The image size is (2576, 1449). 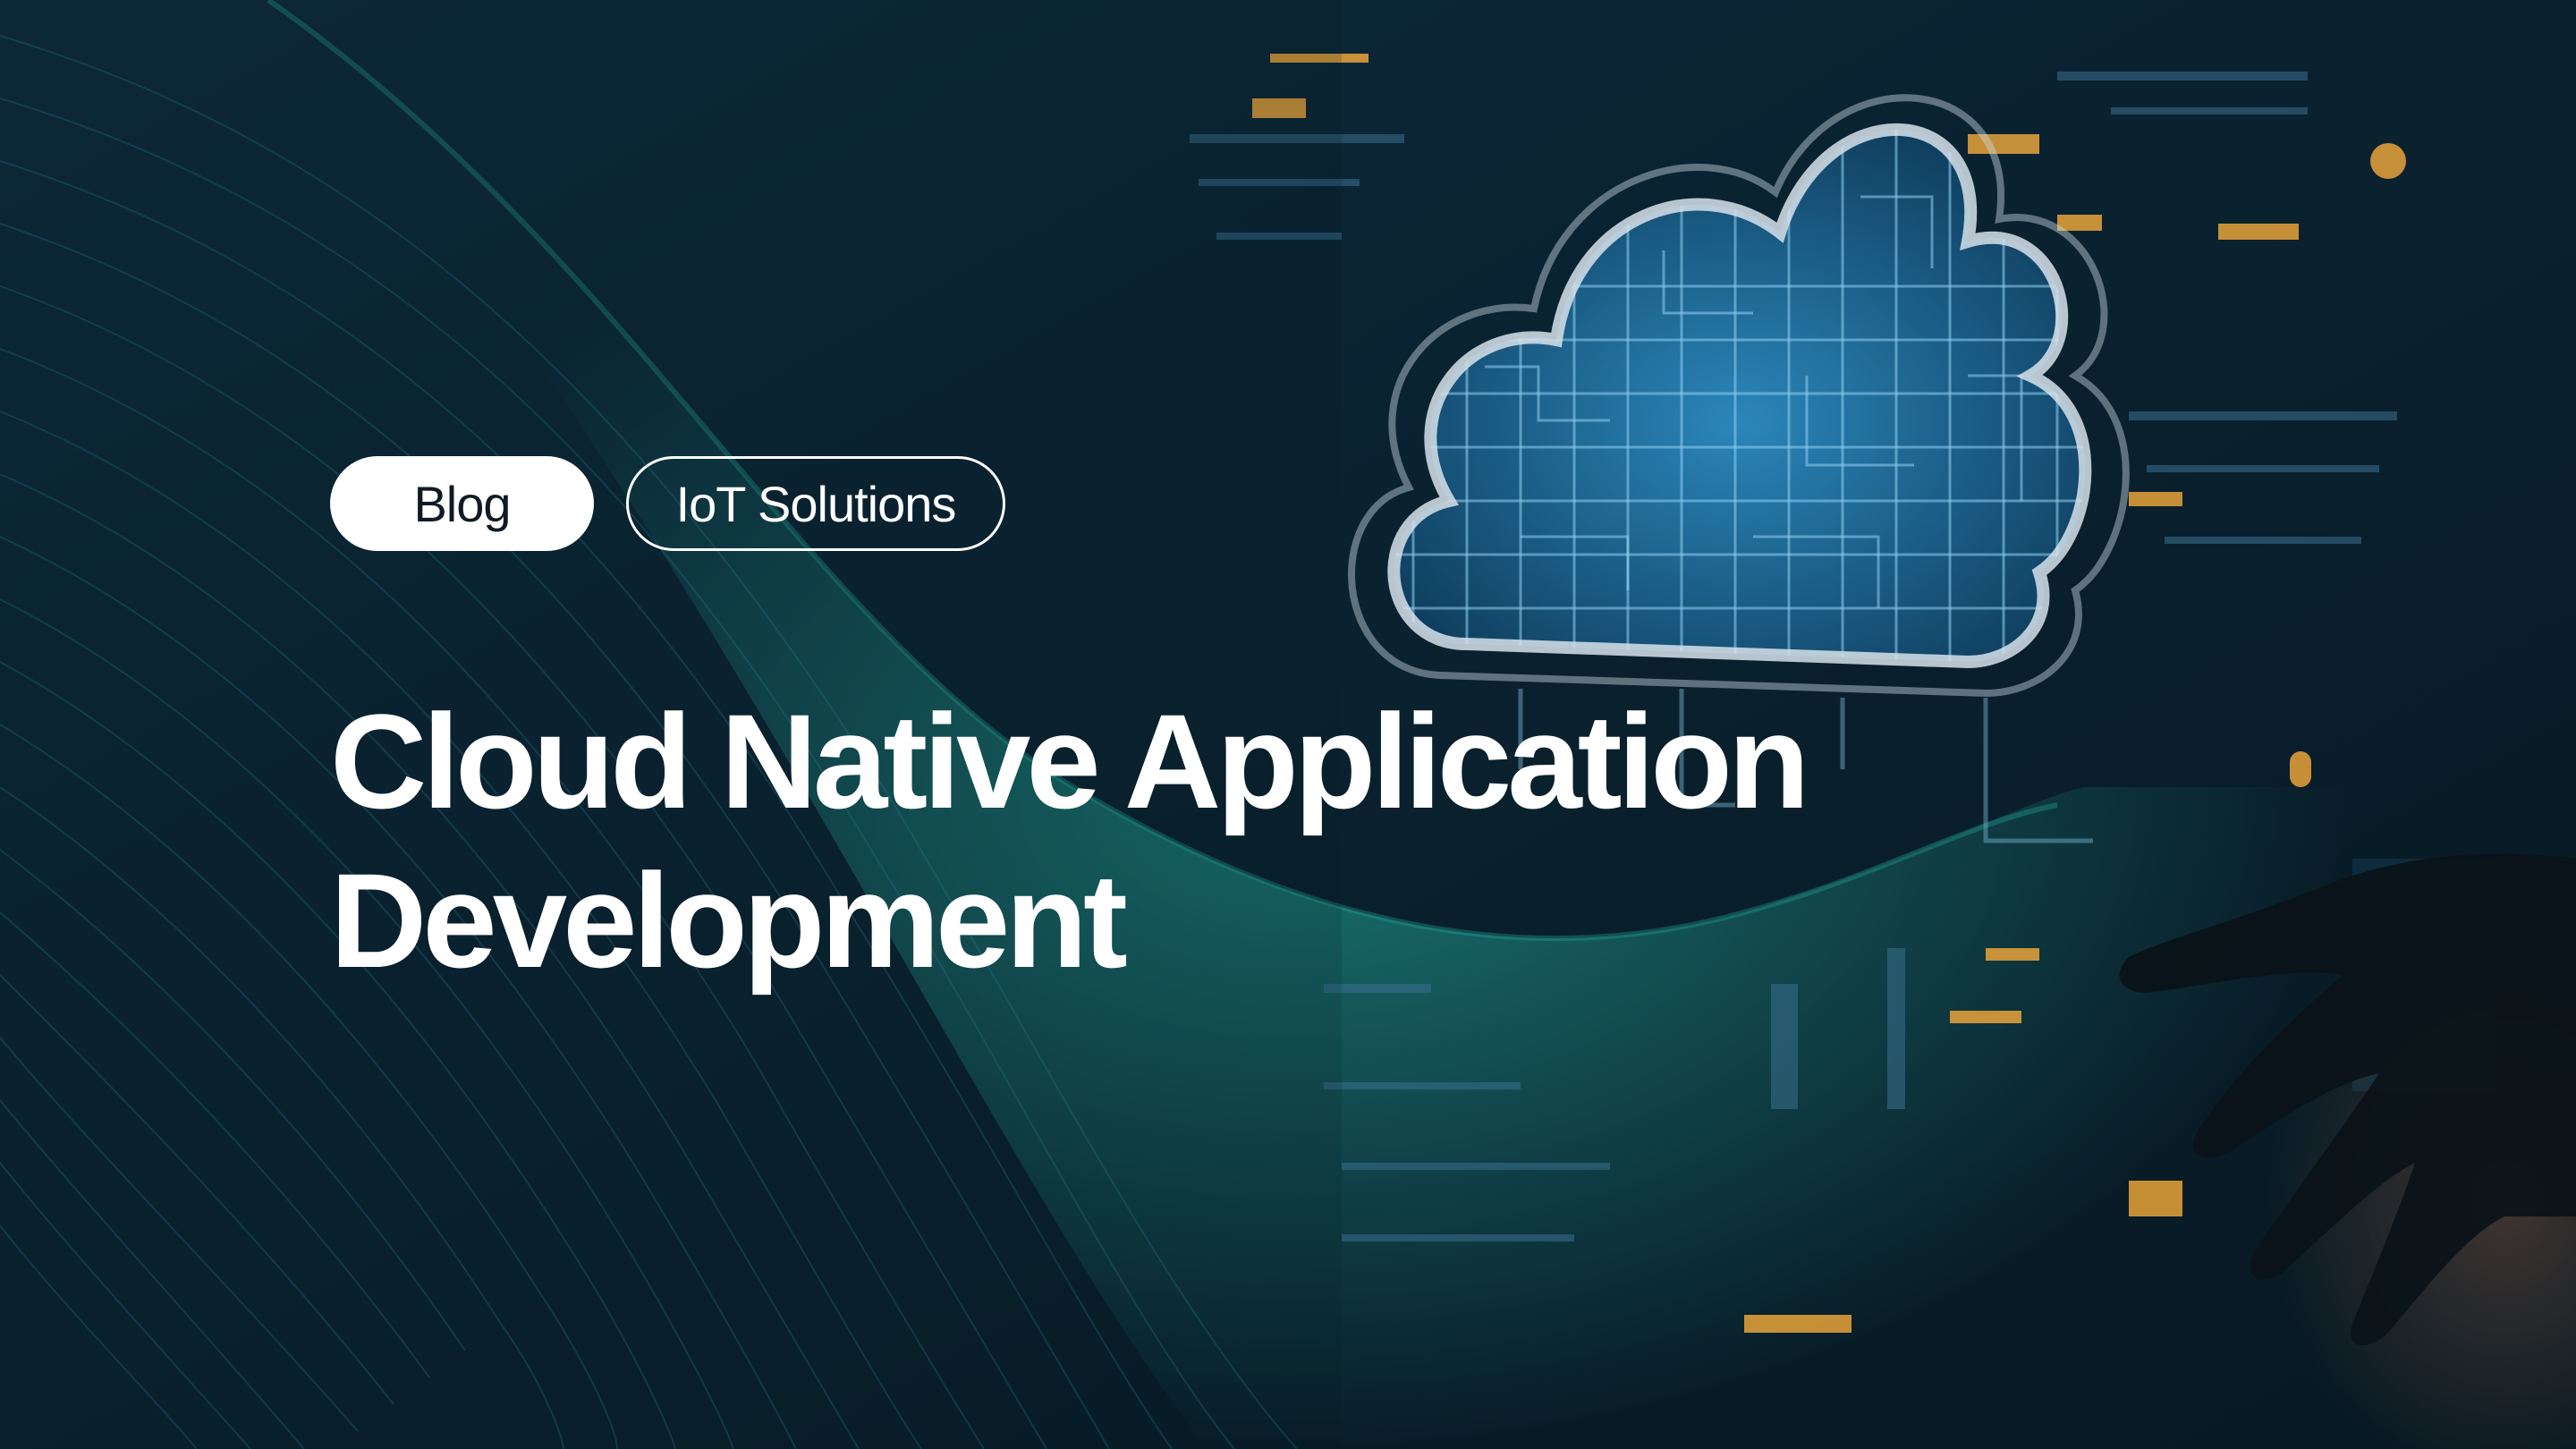 I want to click on tag-iot-solutions: IoT Solutions, so click(x=815, y=503).